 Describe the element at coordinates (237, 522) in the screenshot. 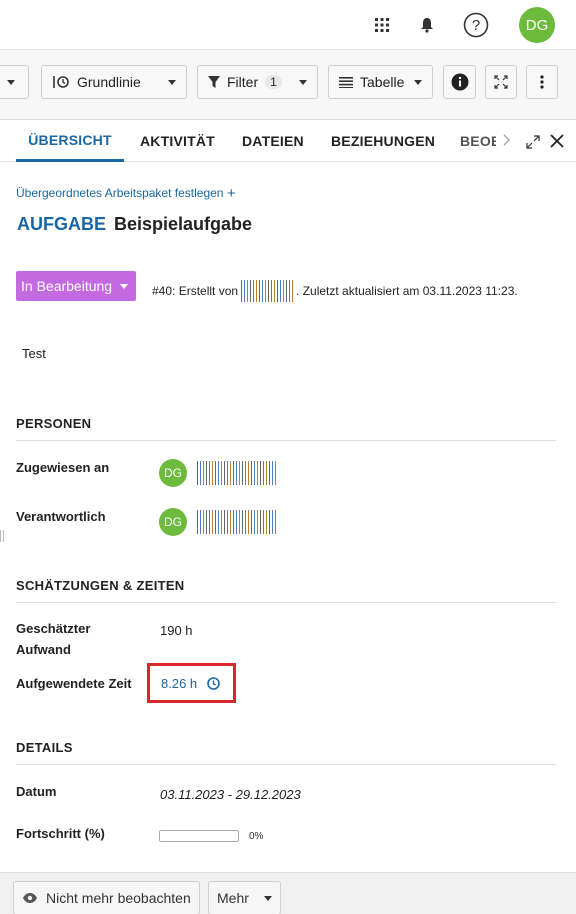

I see `accountable-name-redacted` at that location.